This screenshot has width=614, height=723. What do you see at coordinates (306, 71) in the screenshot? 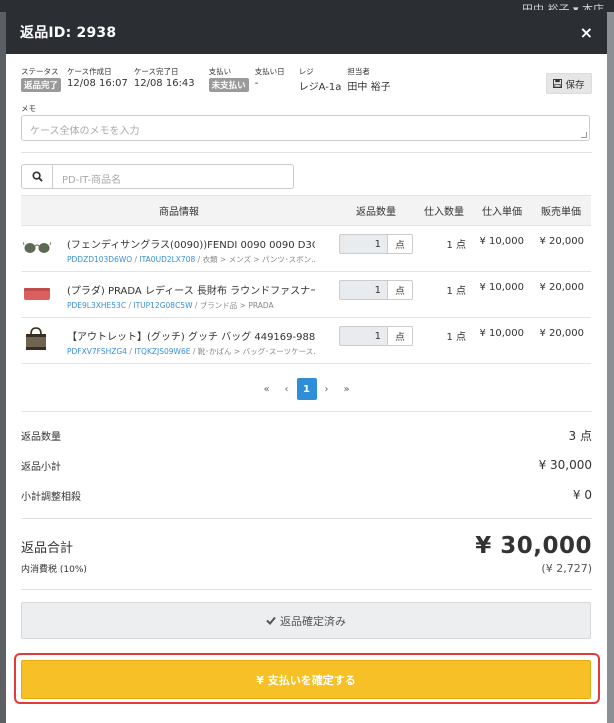
I see `register-label: レジ` at bounding box center [306, 71].